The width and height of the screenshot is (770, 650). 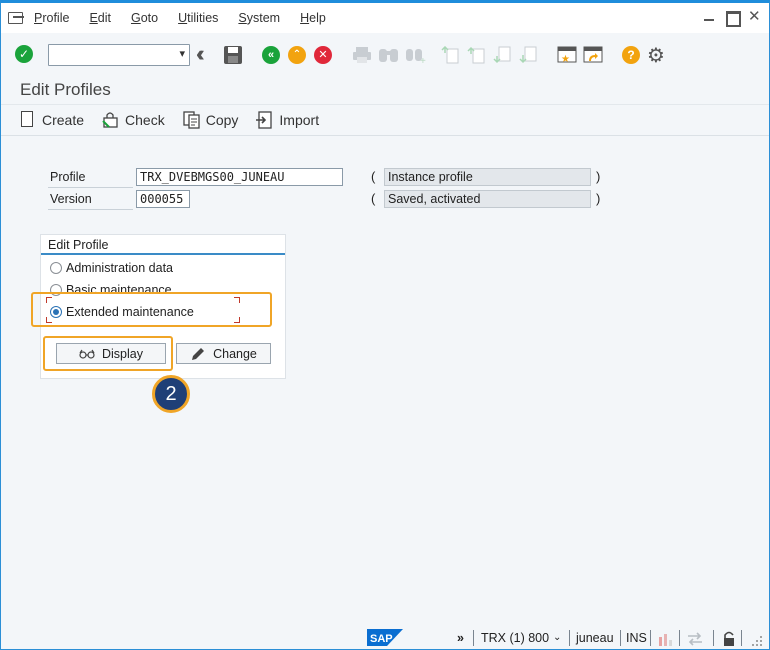 What do you see at coordinates (71, 199) in the screenshot?
I see `version-label: Version` at bounding box center [71, 199].